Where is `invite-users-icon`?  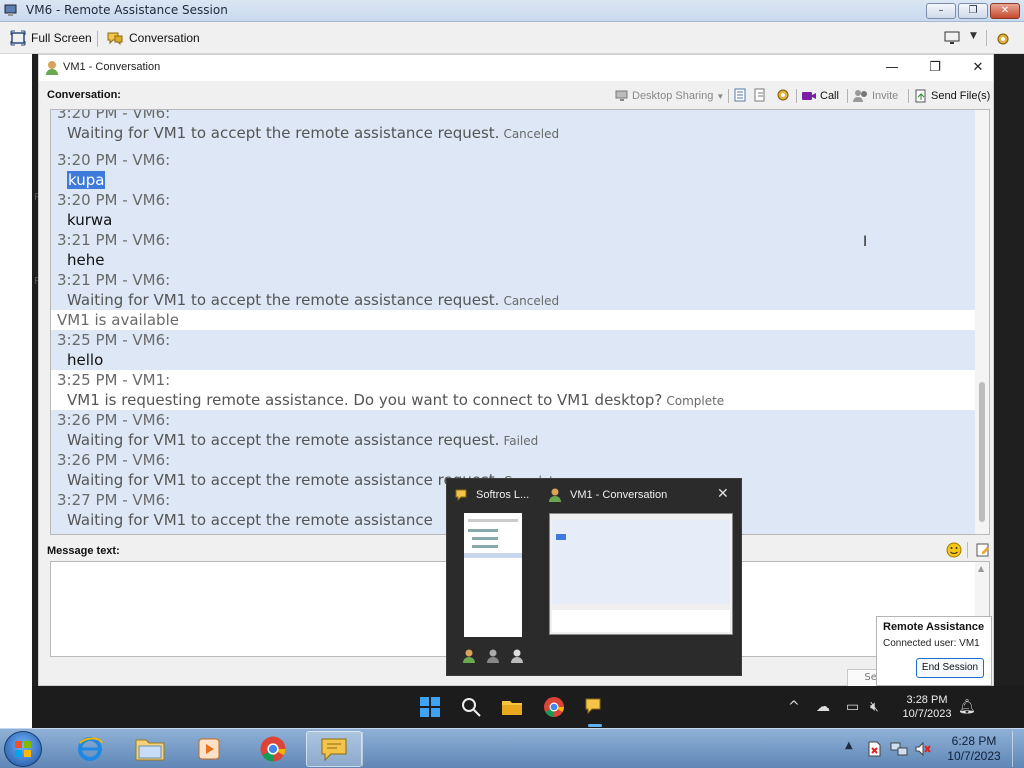
invite-users-icon is located at coordinates (860, 96).